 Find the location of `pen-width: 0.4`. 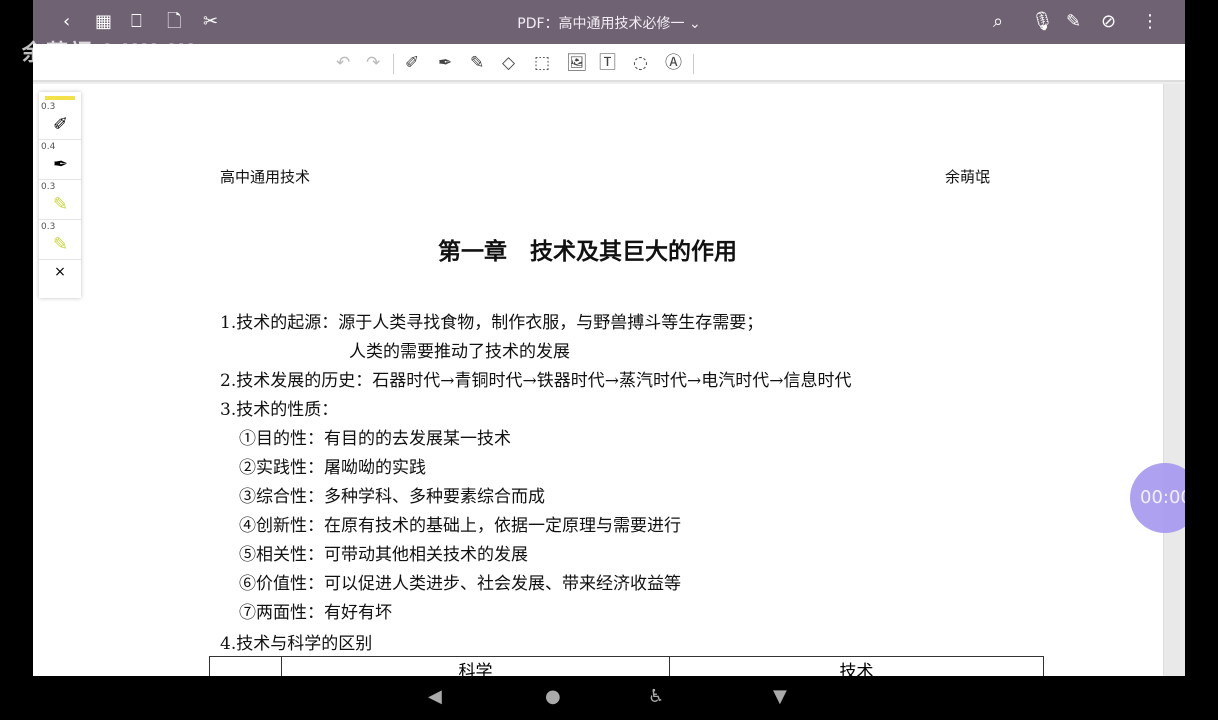

pen-width: 0.4 is located at coordinates (48, 147).